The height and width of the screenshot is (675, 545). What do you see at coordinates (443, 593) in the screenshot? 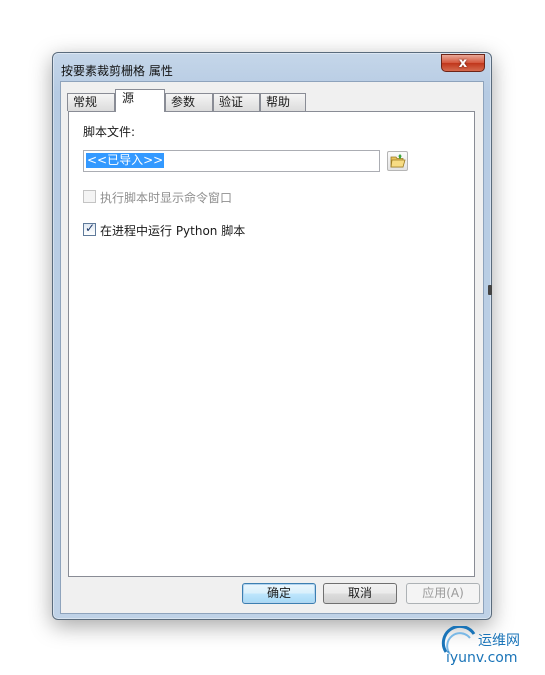
I see `apply-button: 应用(A)` at bounding box center [443, 593].